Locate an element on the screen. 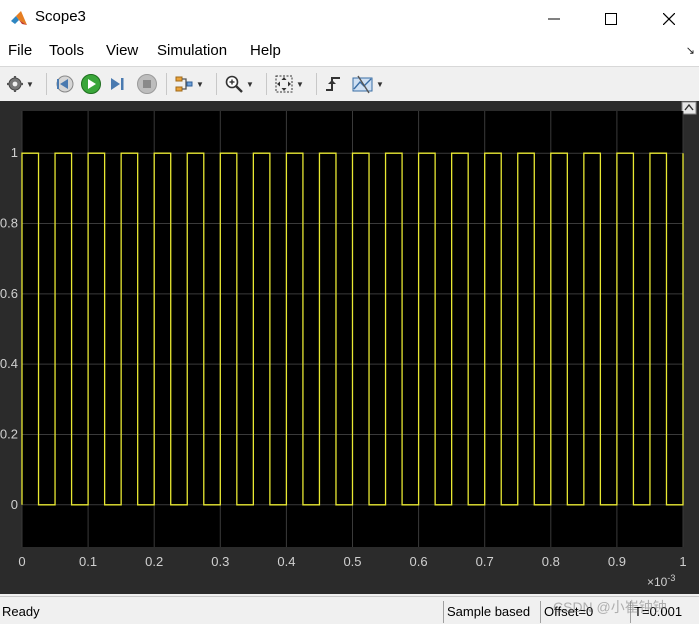 This screenshot has height=624, width=699. configuration-button: ▼ is located at coordinates (20, 84).